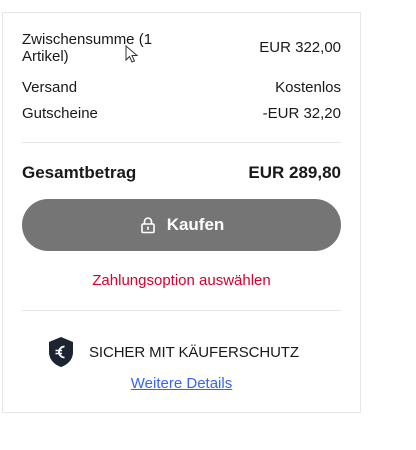 The height and width of the screenshot is (450, 416). What do you see at coordinates (87, 48) in the screenshot?
I see `subtotal-label: Zwischensumme (1 Artikel)` at bounding box center [87, 48].